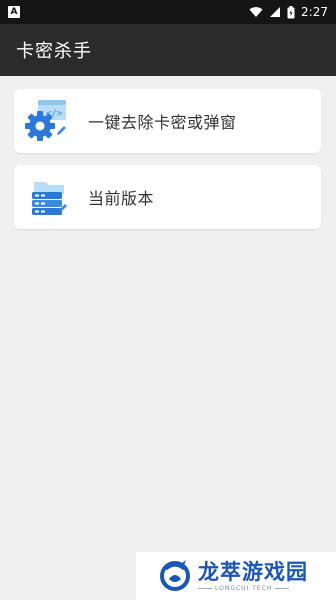 The image size is (336, 600). I want to click on remove-card-key-popup-item: </> 一键去除卡密或弹窗, so click(167, 121).